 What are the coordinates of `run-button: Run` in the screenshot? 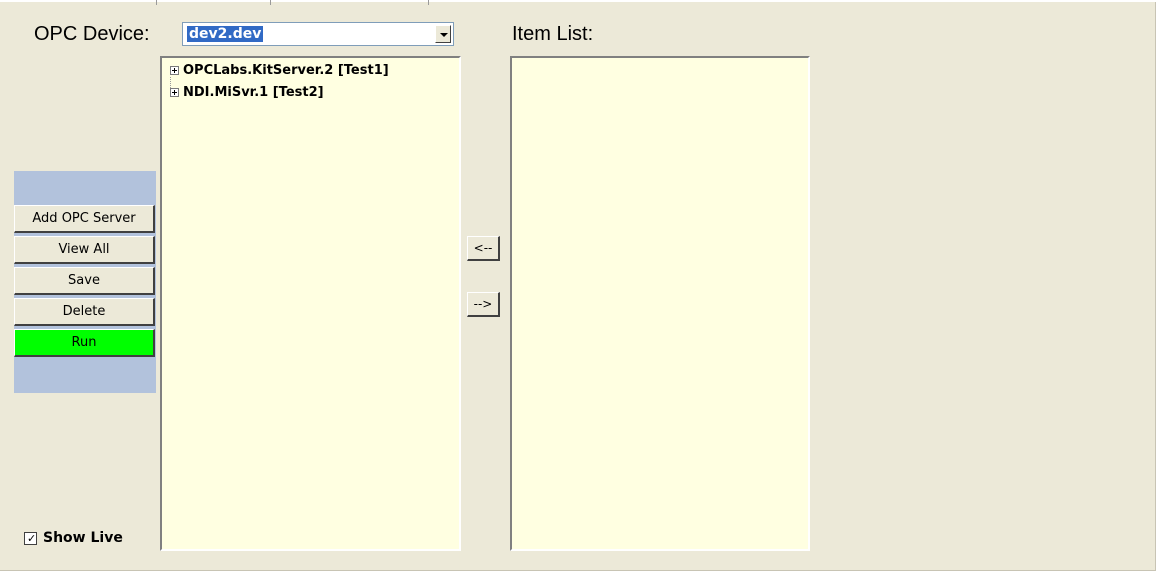 It's located at (84, 343).